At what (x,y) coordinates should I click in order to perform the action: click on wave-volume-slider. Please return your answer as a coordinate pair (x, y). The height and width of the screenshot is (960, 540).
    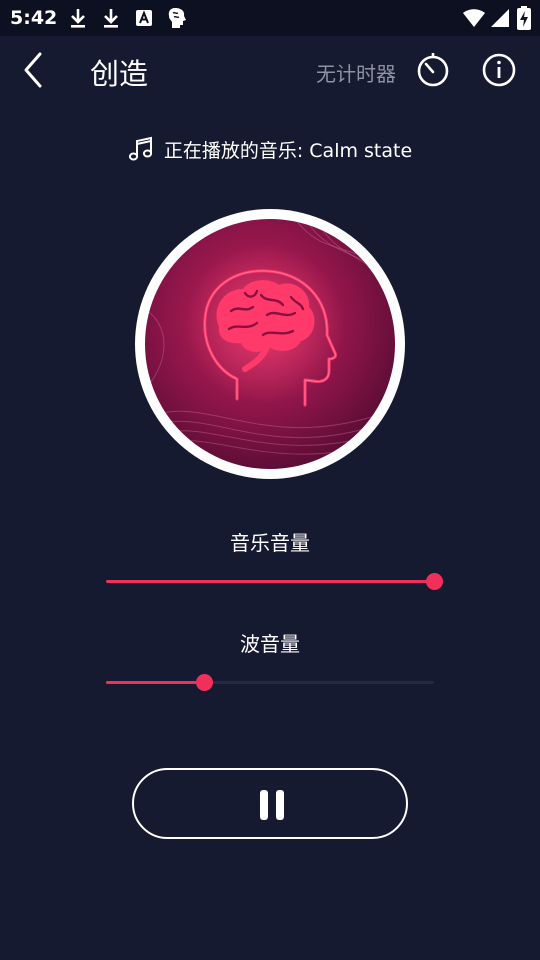
    Looking at the image, I should click on (270, 683).